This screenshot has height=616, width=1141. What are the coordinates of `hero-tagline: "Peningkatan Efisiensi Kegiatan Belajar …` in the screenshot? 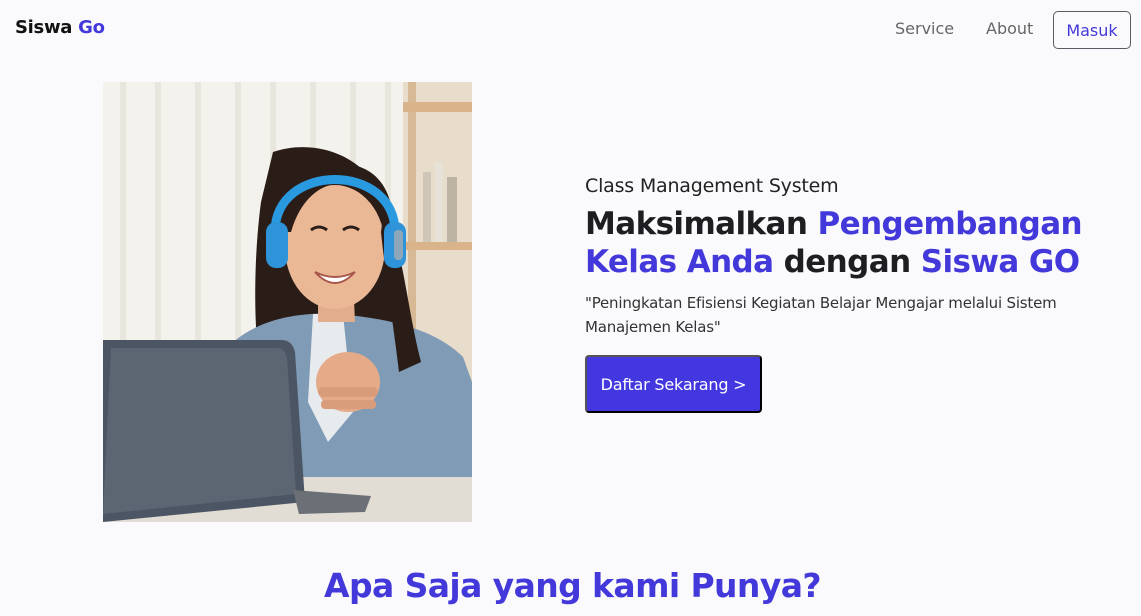 It's located at (821, 315).